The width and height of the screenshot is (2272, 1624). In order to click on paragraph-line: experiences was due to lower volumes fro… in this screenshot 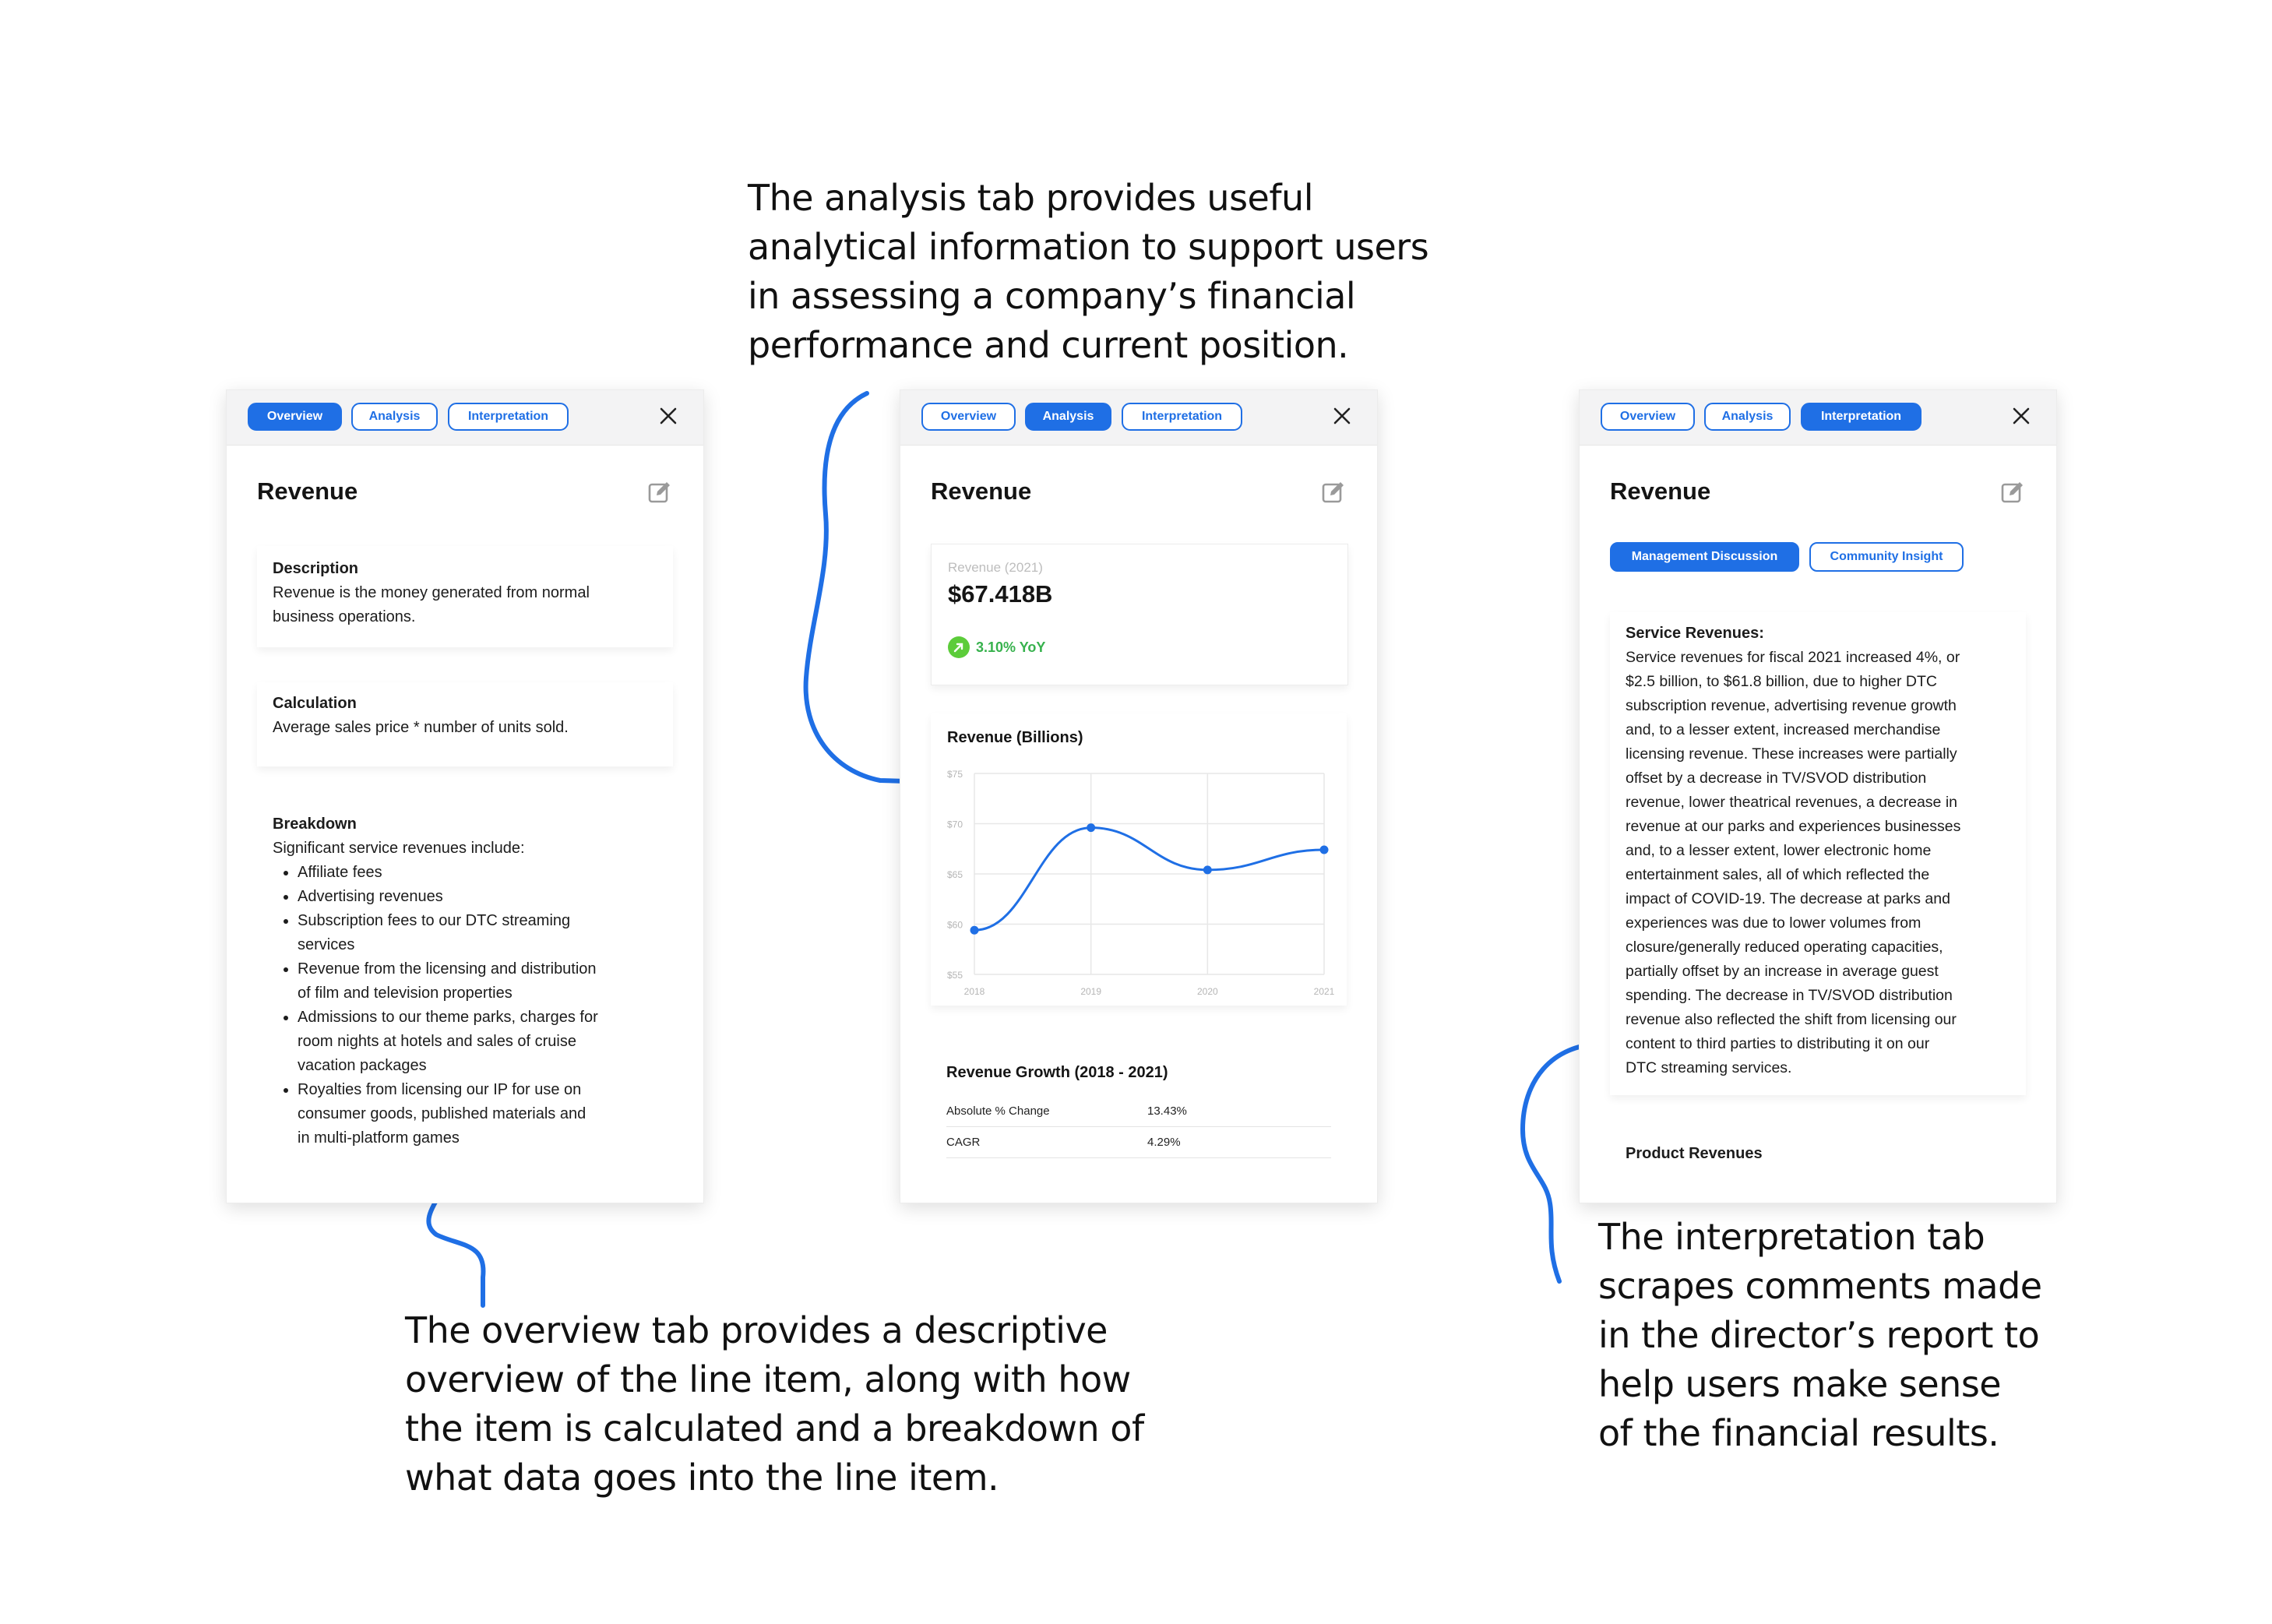, I will do `click(1774, 923)`.